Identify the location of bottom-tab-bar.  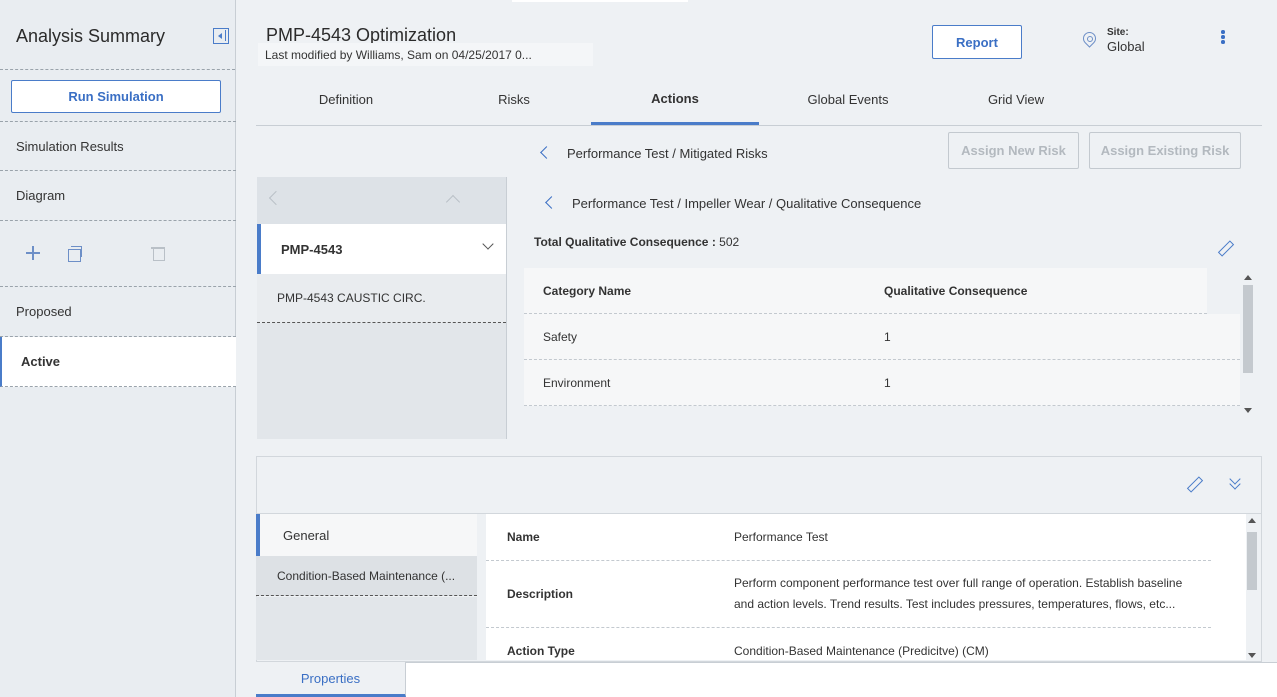
(841, 679).